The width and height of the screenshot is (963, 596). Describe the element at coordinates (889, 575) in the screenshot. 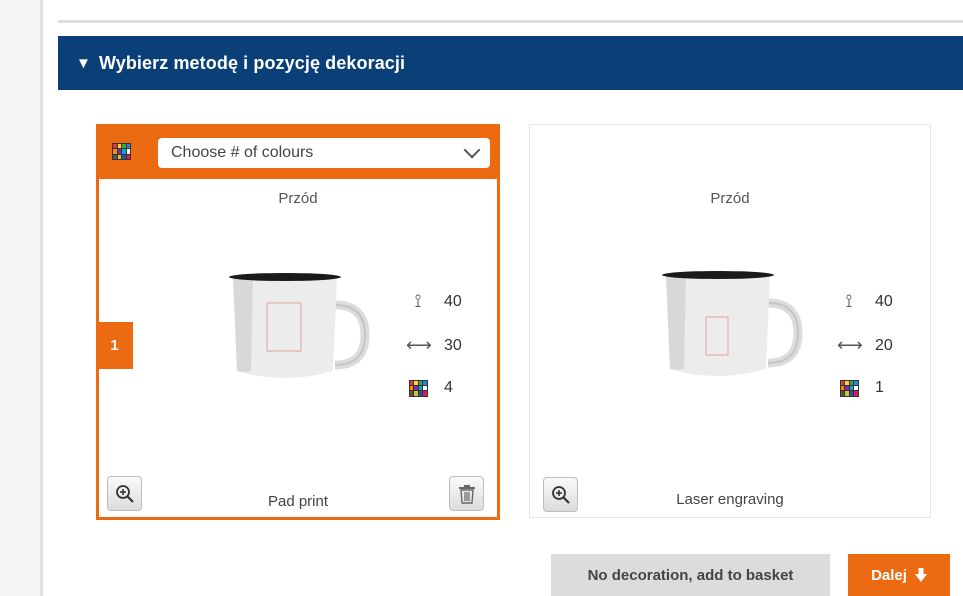

I see `next-button-label: Dalej` at that location.